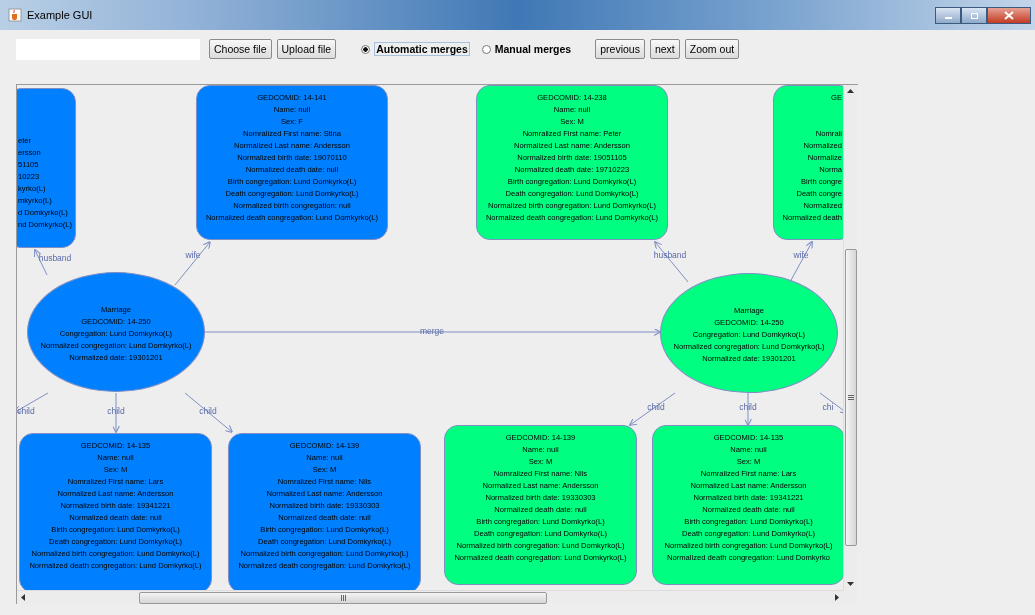  I want to click on close-button, so click(1009, 15).